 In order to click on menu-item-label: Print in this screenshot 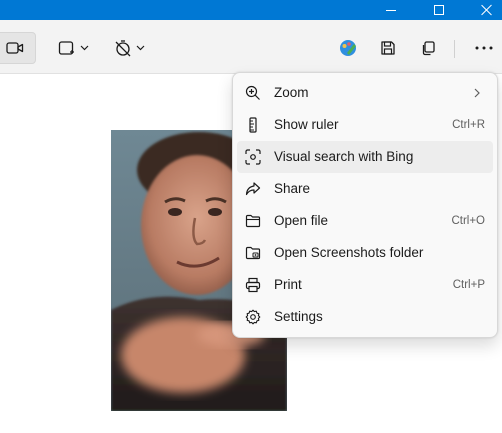, I will do `click(288, 284)`.